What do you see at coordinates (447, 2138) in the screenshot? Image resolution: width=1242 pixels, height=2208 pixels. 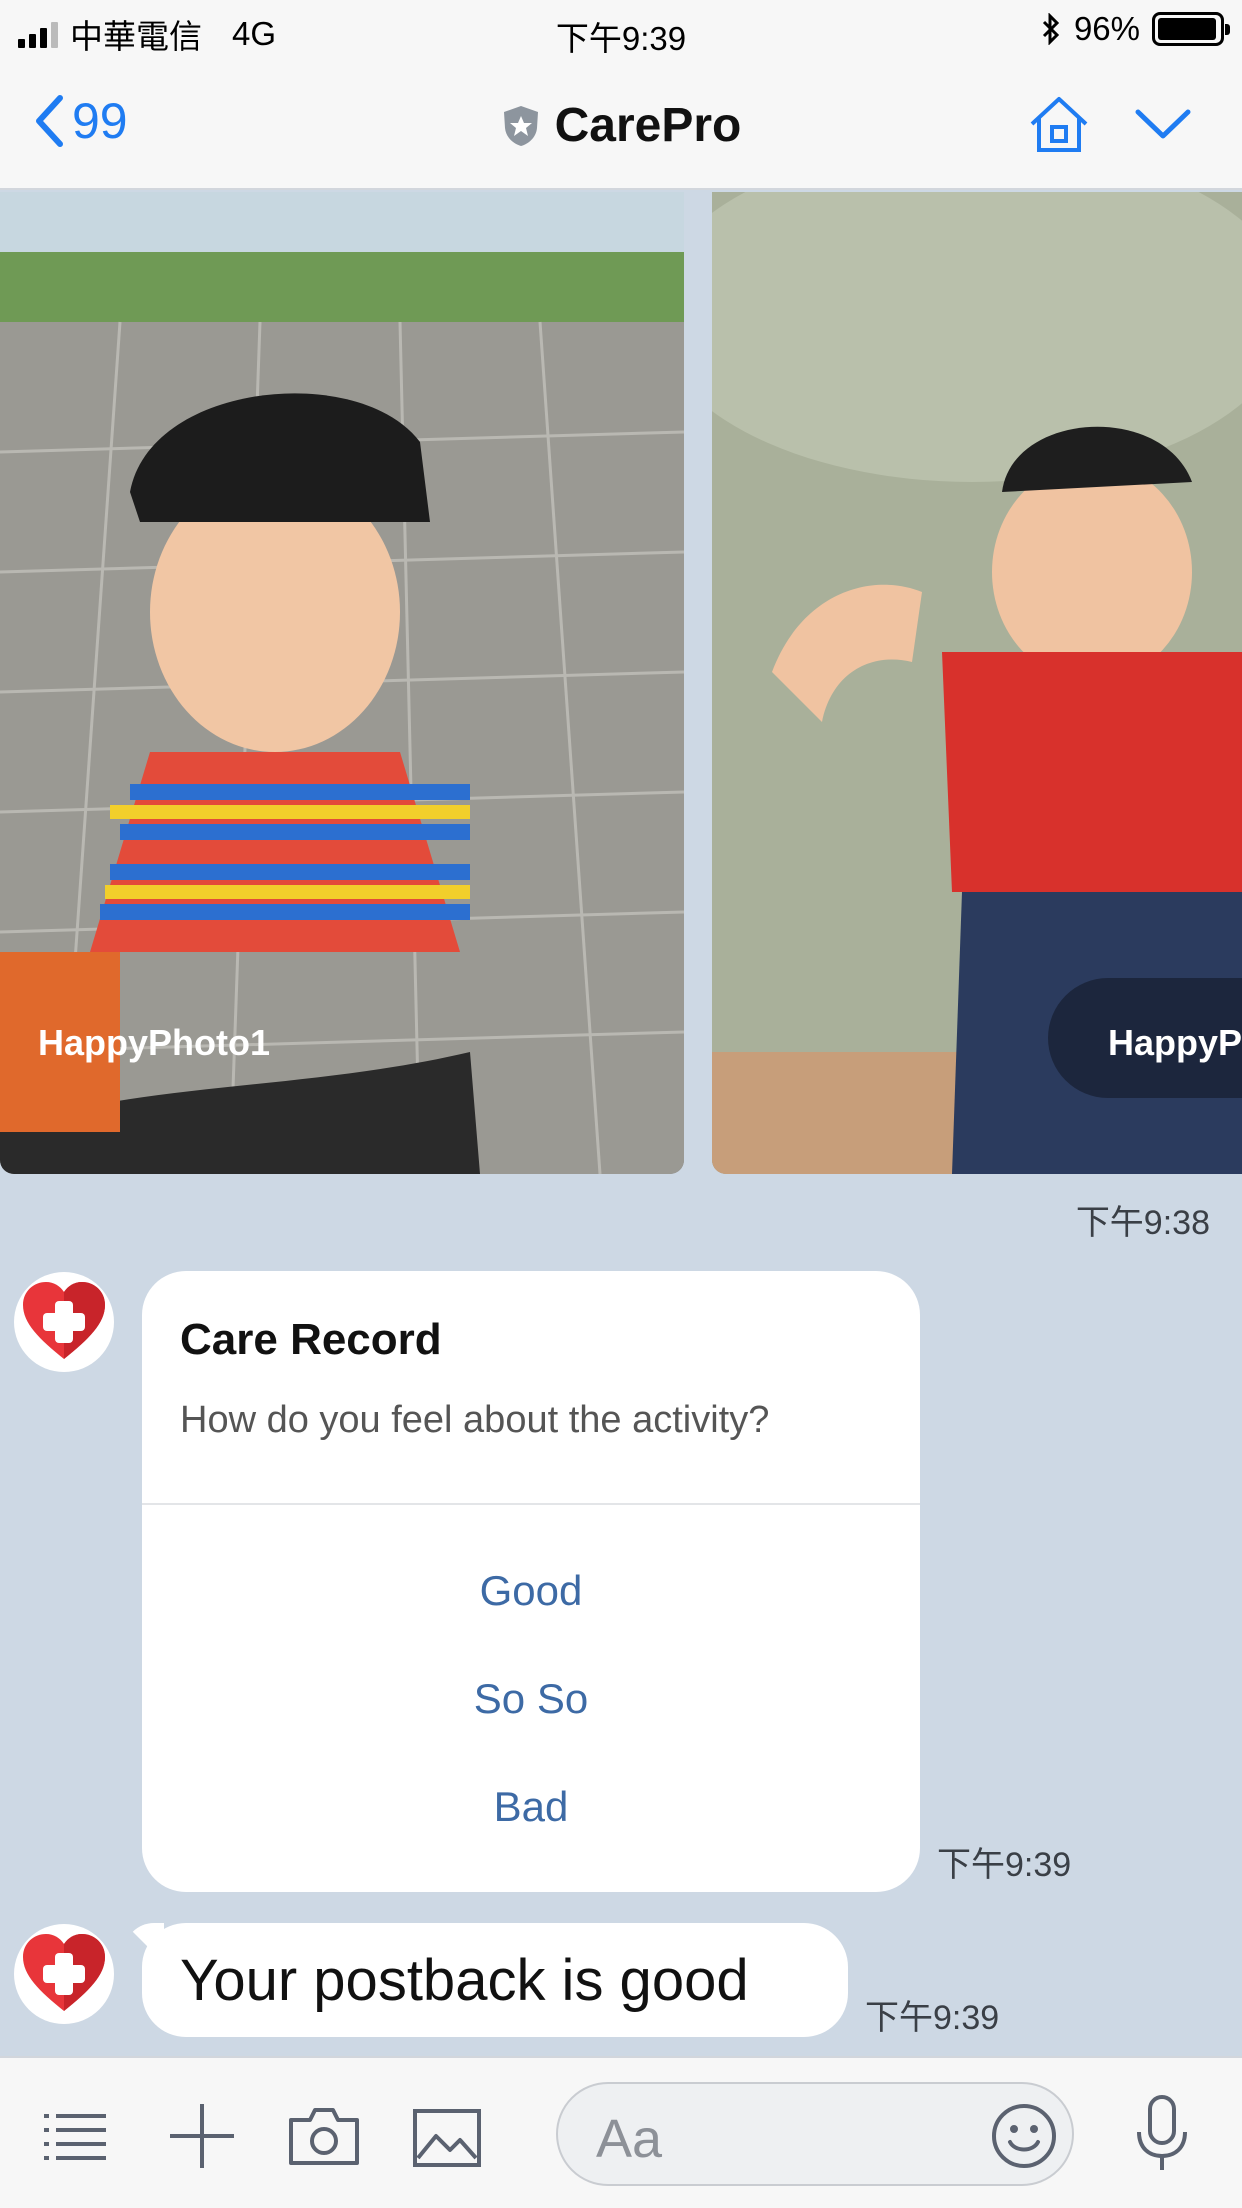 I see `image-icon` at bounding box center [447, 2138].